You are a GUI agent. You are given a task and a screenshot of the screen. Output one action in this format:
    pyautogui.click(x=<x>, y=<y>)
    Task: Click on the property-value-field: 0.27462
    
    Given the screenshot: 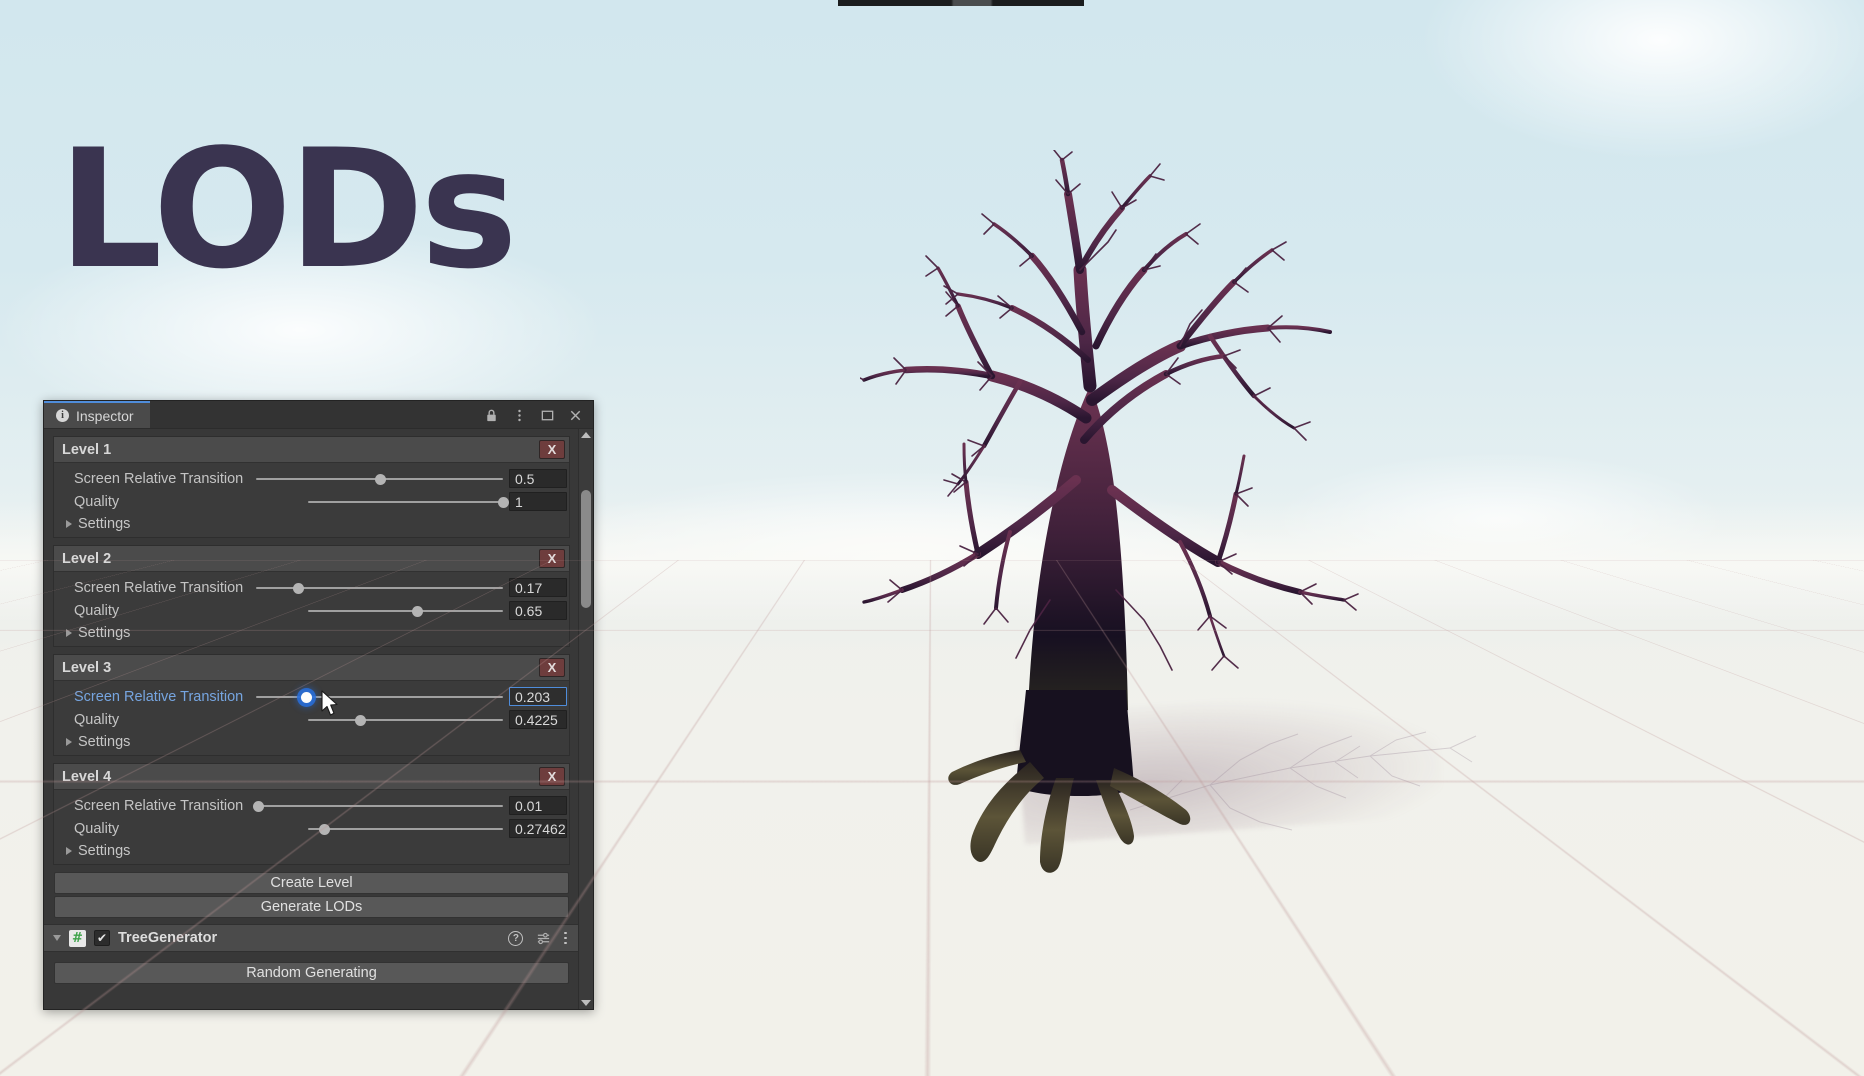 What is the action you would take?
    pyautogui.click(x=538, y=828)
    